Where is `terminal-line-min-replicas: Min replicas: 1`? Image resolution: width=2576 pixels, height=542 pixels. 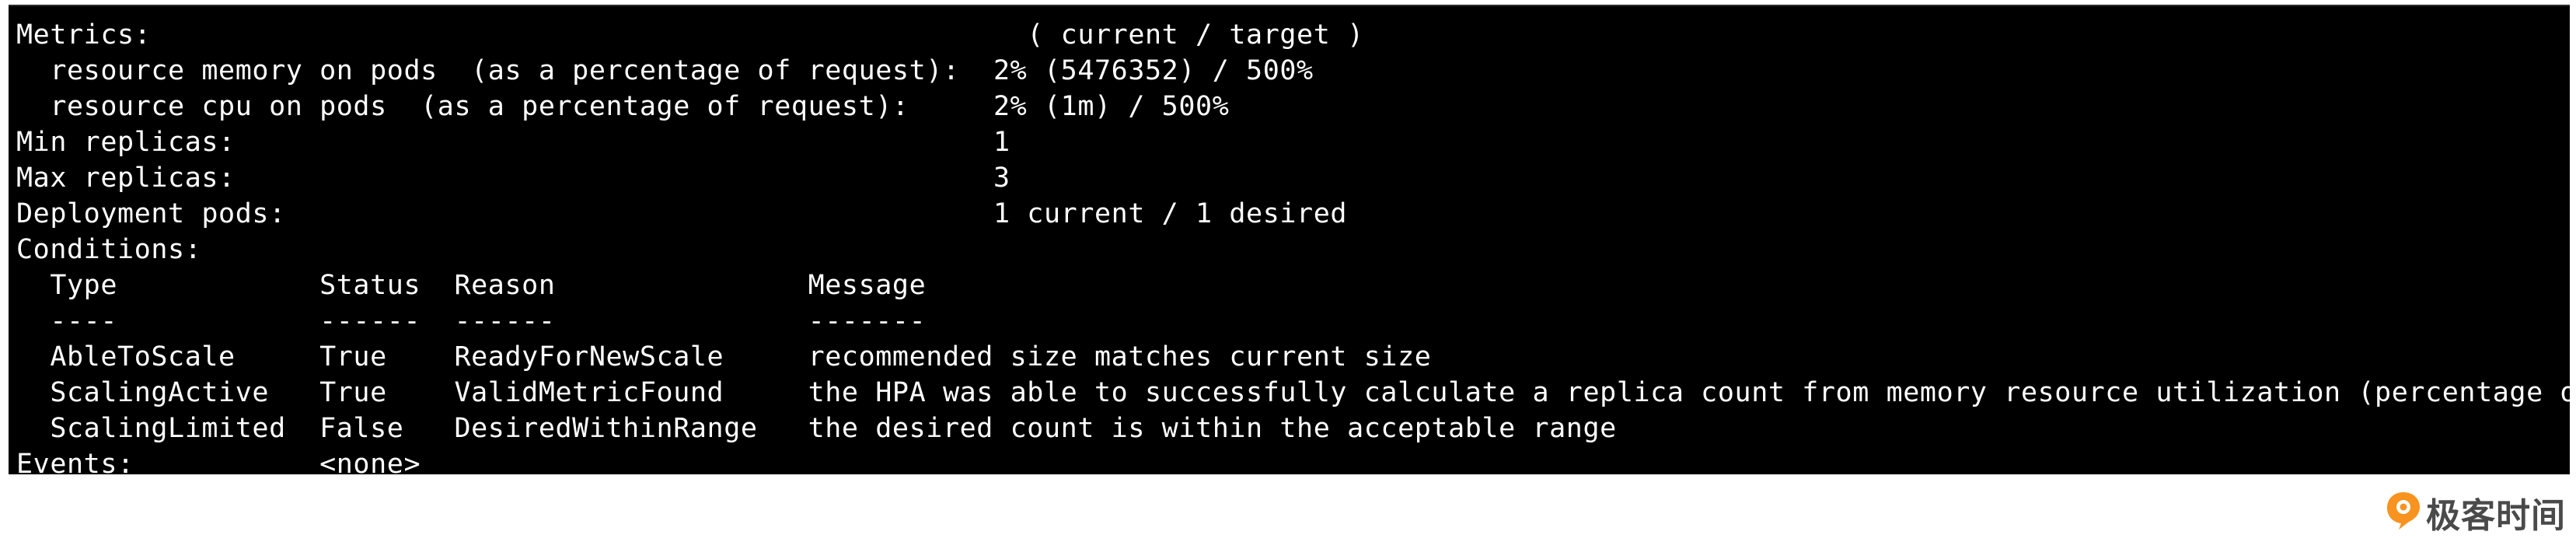 terminal-line-min-replicas: Min replicas: 1 is located at coordinates (514, 142).